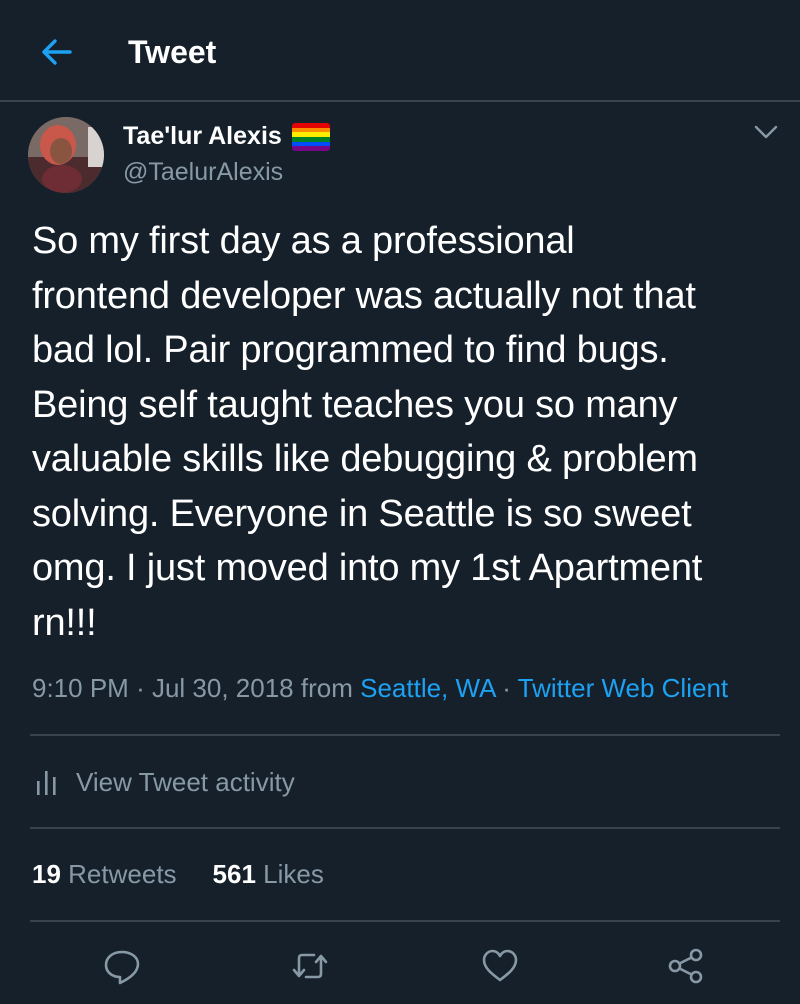  I want to click on likes-count: 561, so click(234, 874).